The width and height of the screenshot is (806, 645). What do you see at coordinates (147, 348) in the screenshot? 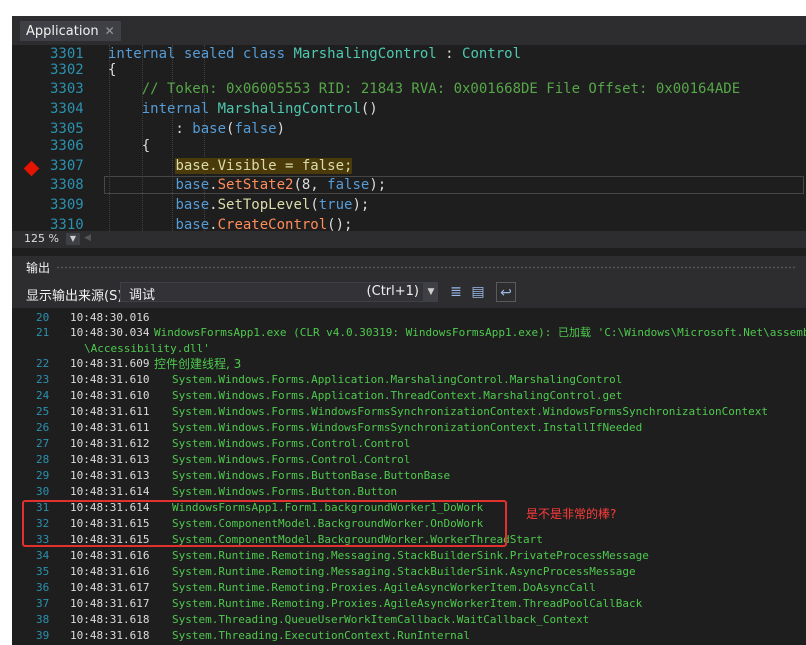
I see `output-message: \Accessibility.dll'` at bounding box center [147, 348].